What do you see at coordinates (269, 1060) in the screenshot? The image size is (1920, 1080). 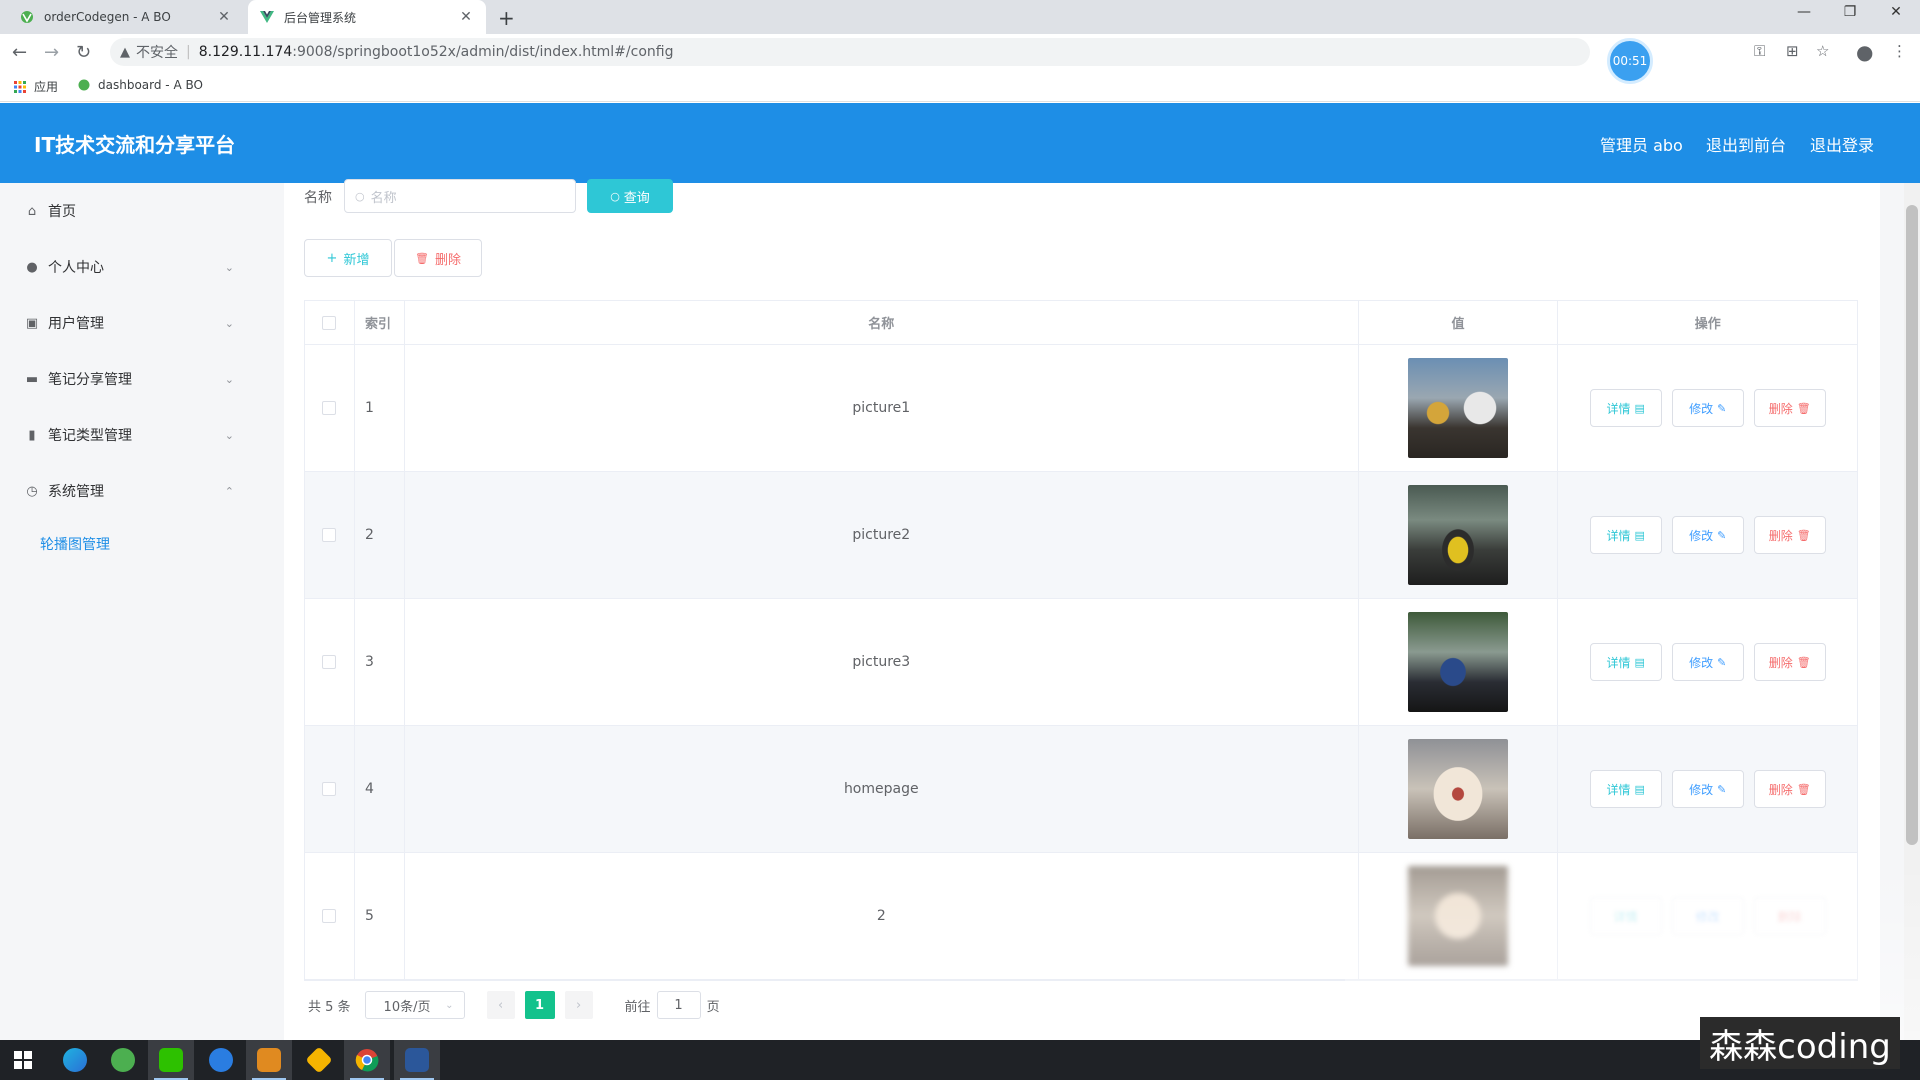 I see `java-ide-icon` at bounding box center [269, 1060].